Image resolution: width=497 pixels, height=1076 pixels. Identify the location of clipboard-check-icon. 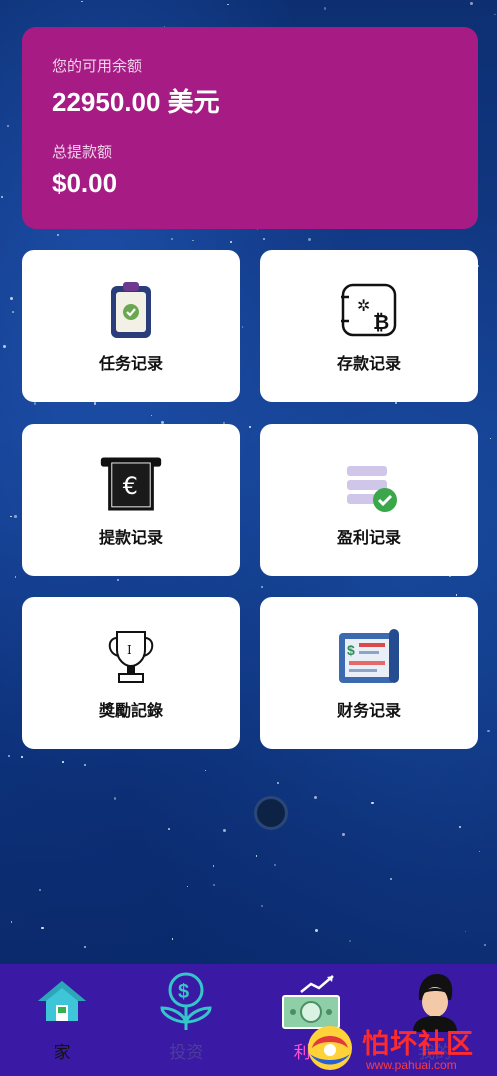
(131, 310).